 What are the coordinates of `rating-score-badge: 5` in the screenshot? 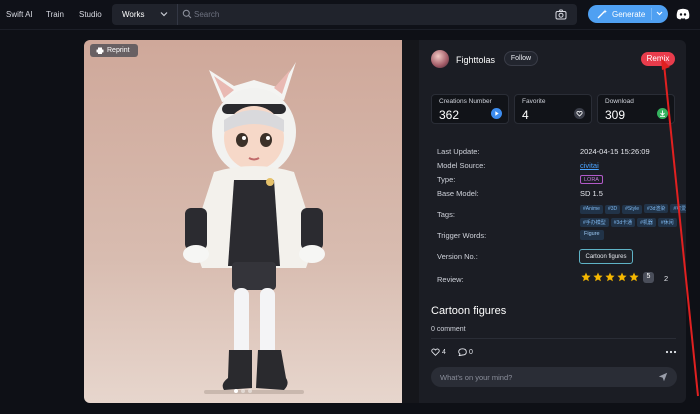 It's located at (648, 277).